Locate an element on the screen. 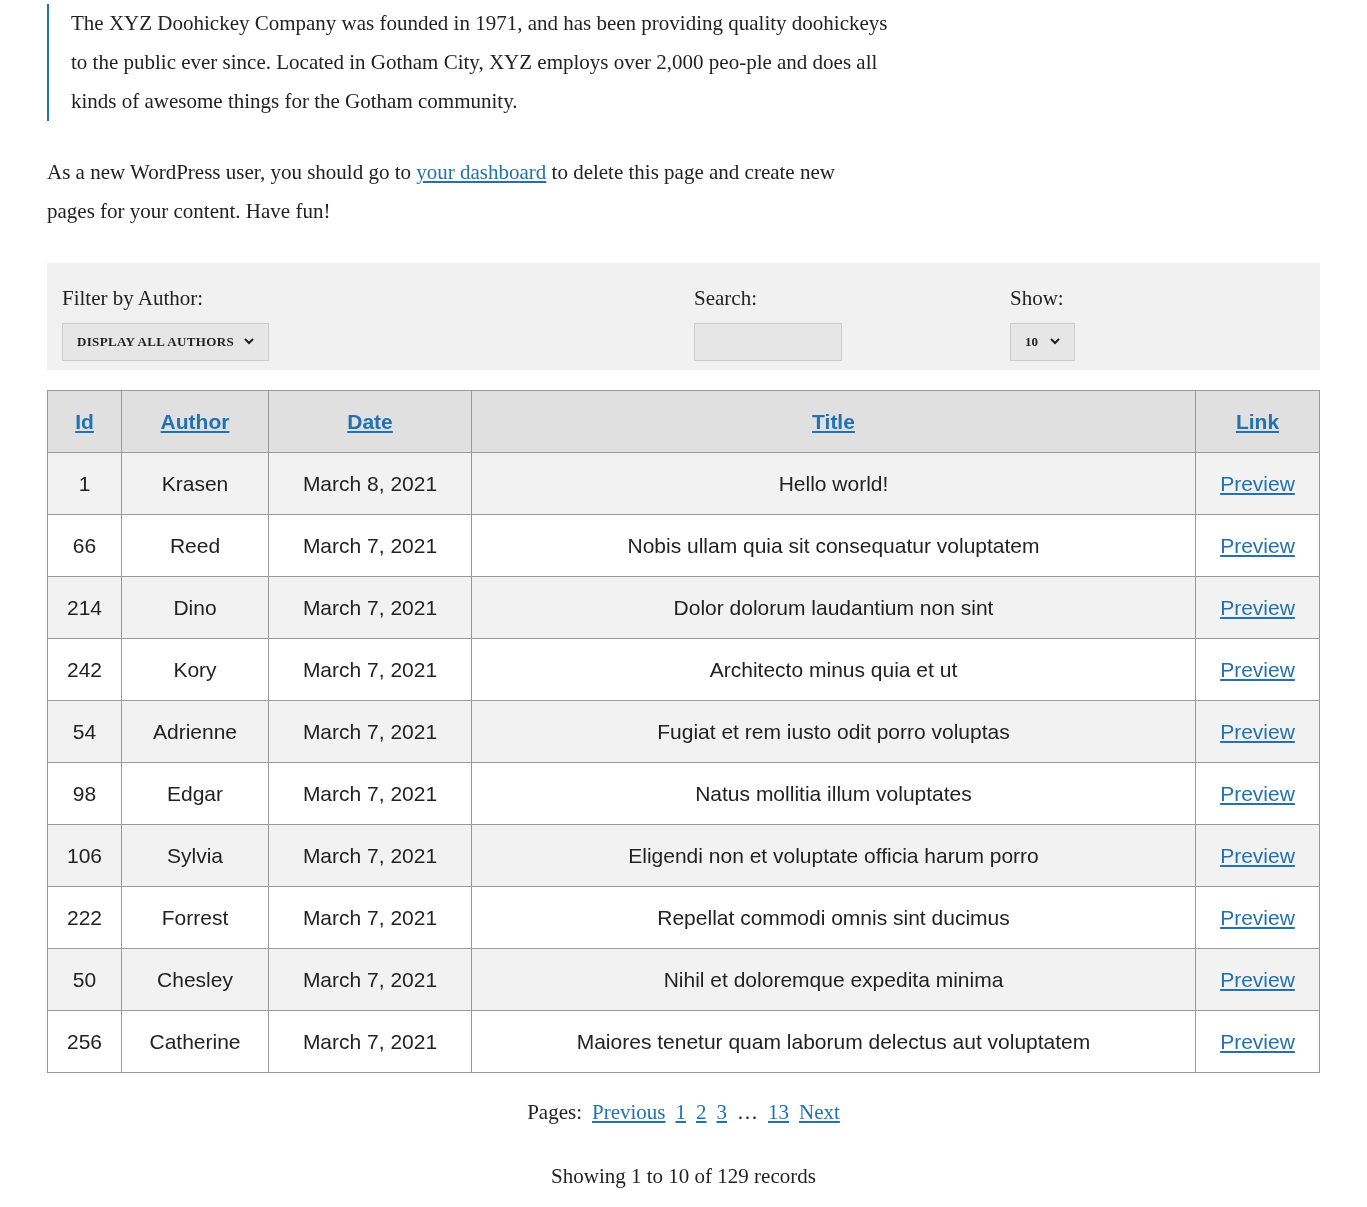  page-link: 13 is located at coordinates (778, 1113).